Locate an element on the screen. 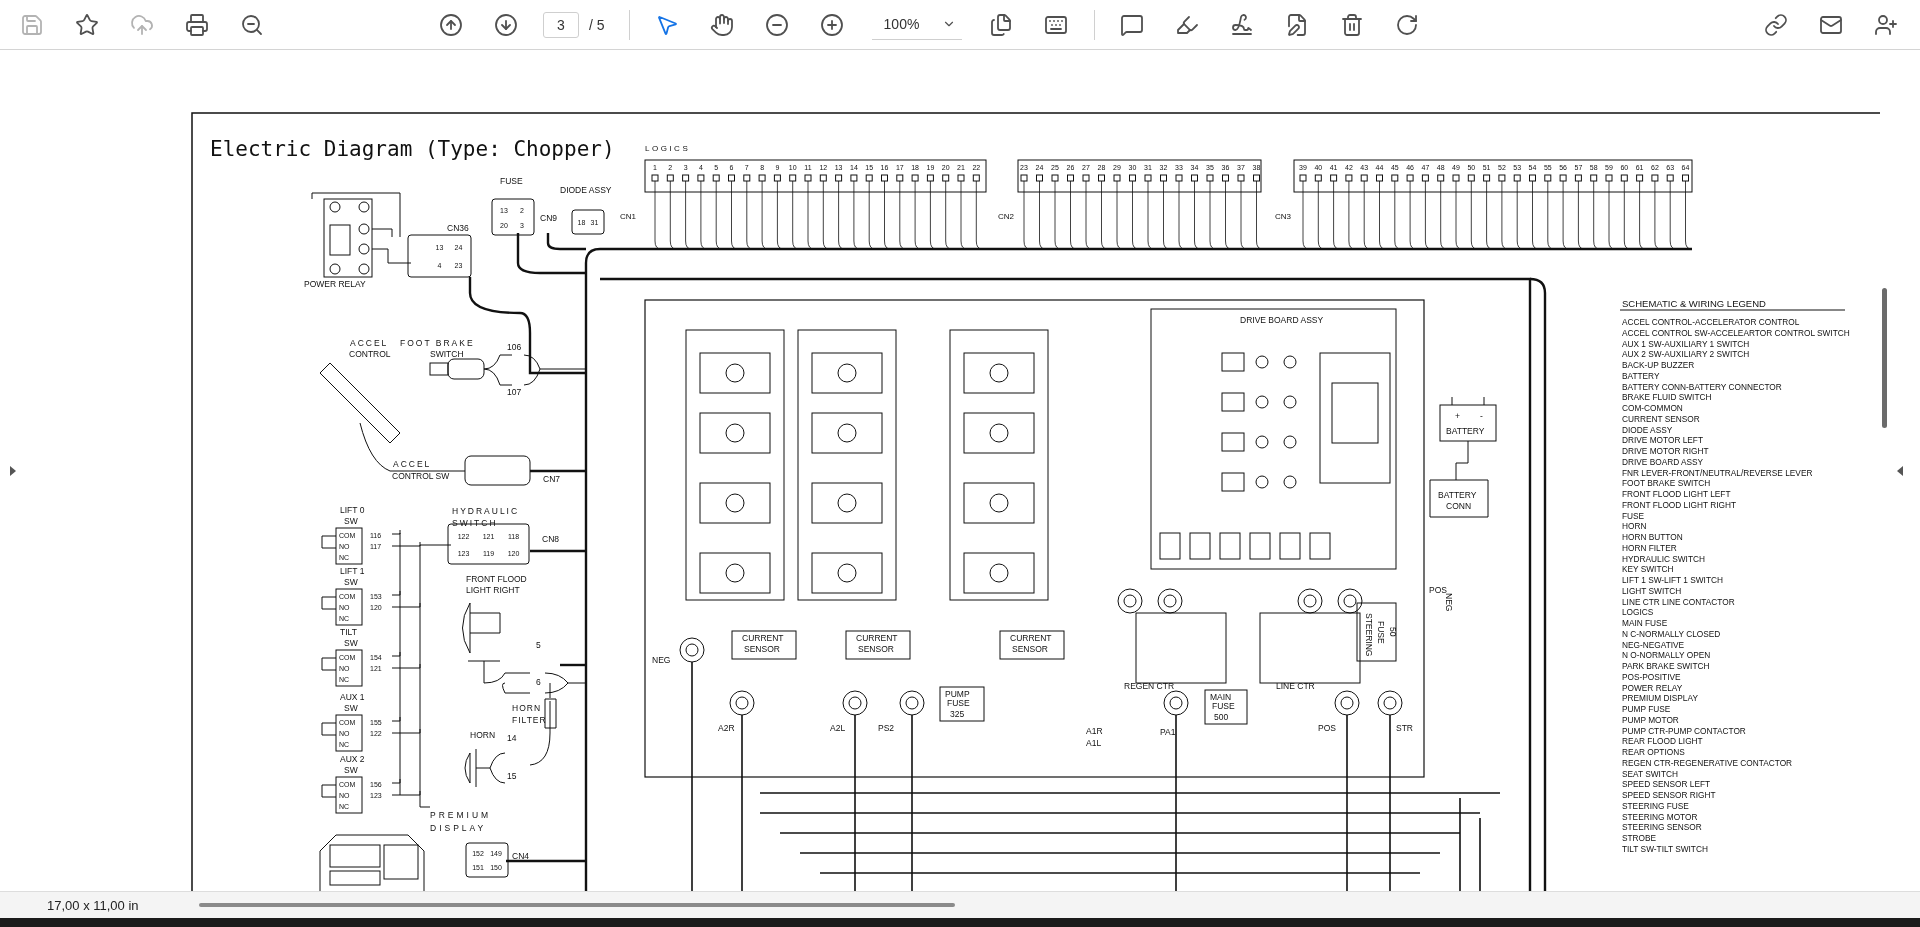 The width and height of the screenshot is (1920, 927). diagram-label: FILTER is located at coordinates (529, 720).